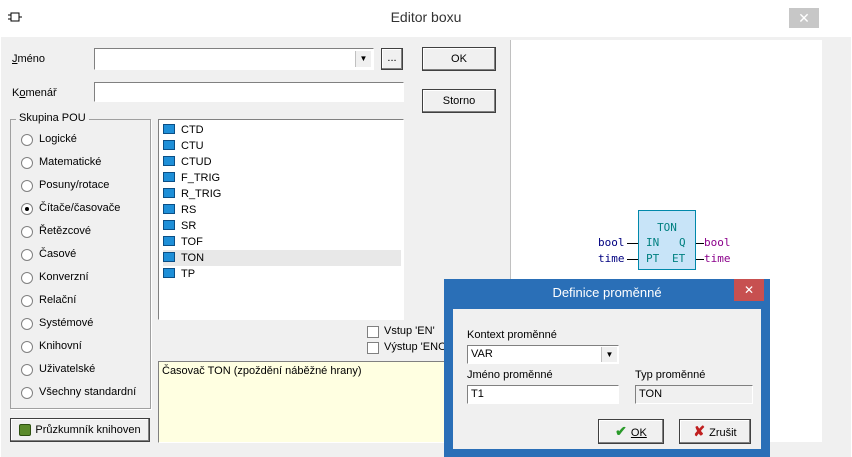  Describe the element at coordinates (611, 258) in the screenshot. I see `input-type-pt: time` at that location.